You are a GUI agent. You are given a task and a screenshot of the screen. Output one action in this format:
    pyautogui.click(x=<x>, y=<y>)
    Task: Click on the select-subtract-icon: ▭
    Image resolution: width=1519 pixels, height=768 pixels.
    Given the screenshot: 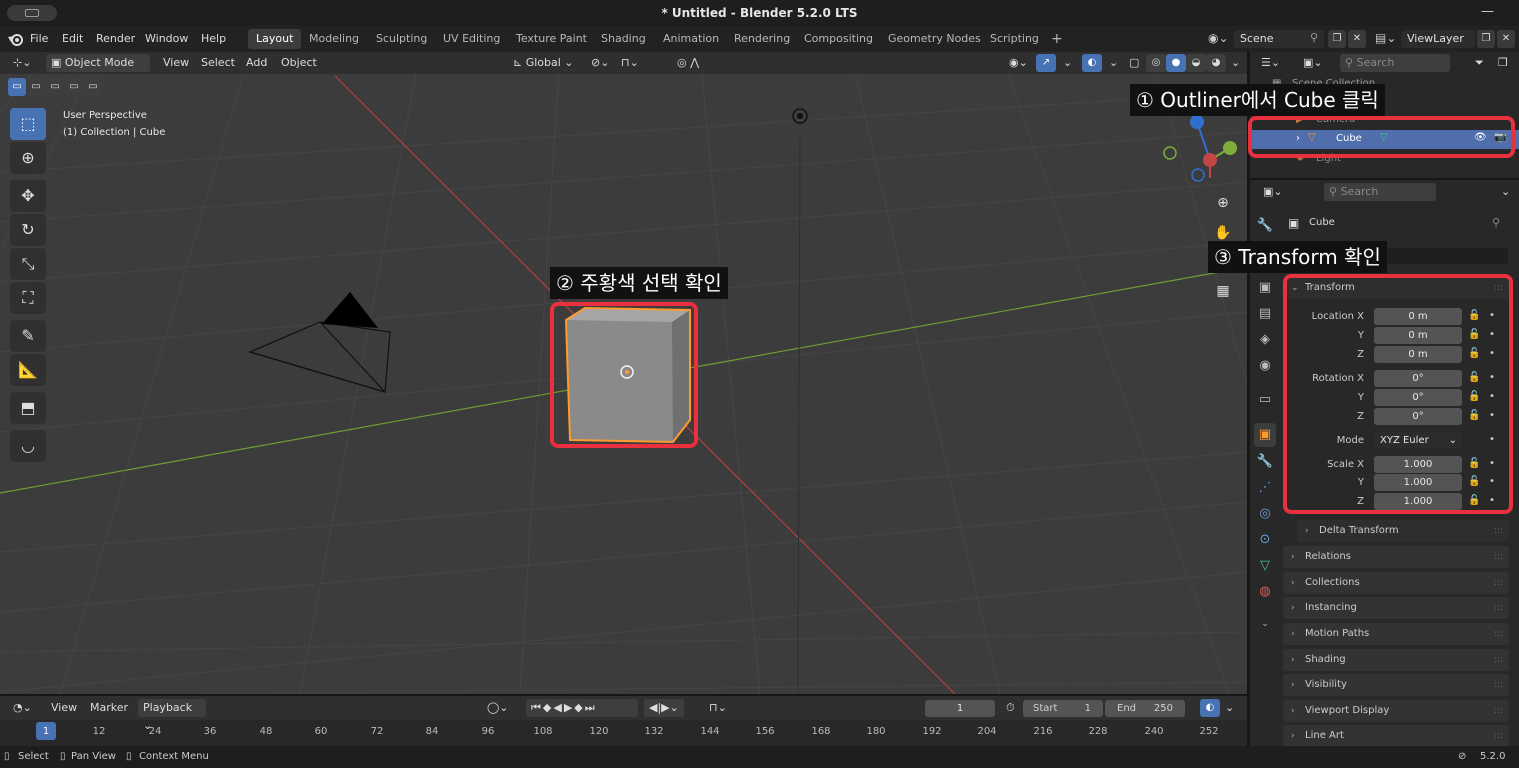 What is the action you would take?
    pyautogui.click(x=55, y=87)
    